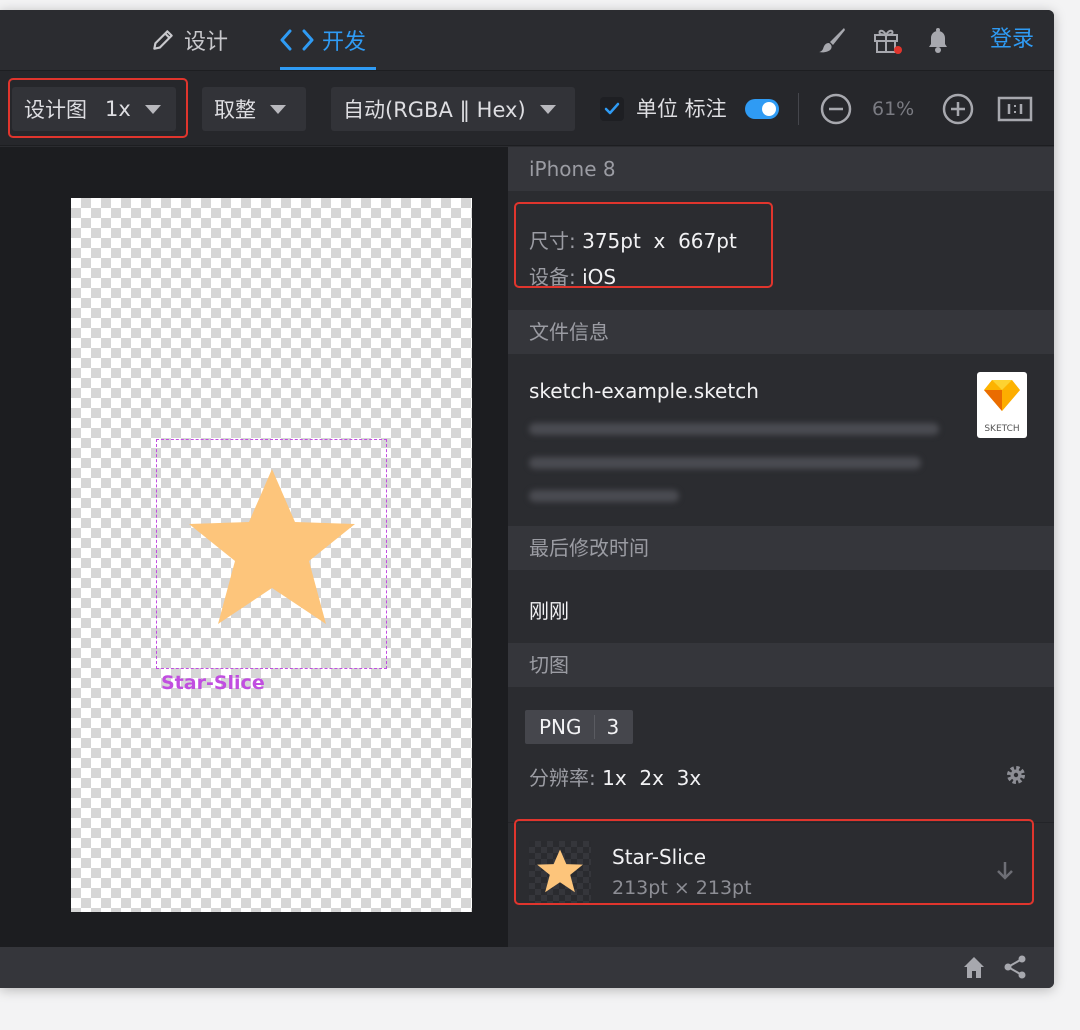 This screenshot has width=1080, height=1030. I want to click on bell-icon, so click(938, 40).